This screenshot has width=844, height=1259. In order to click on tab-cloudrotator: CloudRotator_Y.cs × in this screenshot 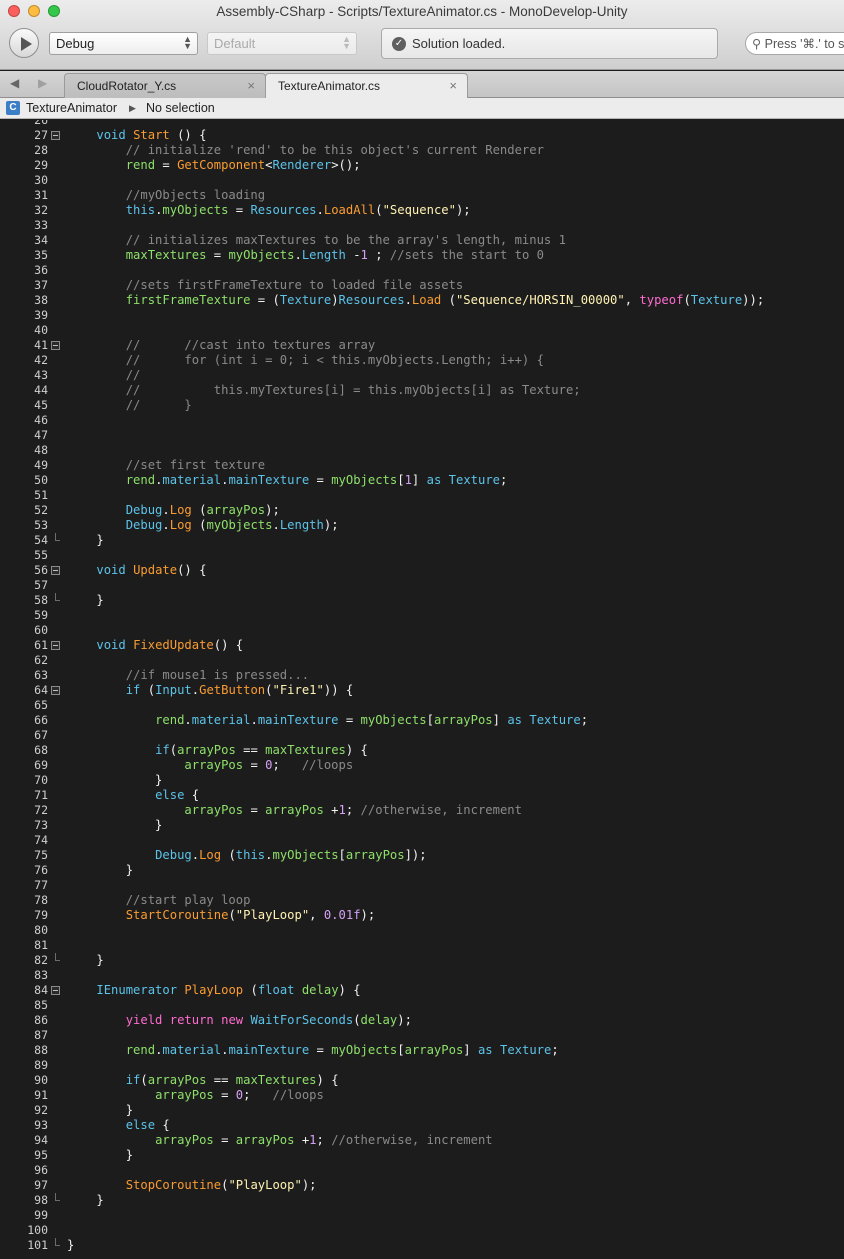, I will do `click(165, 85)`.